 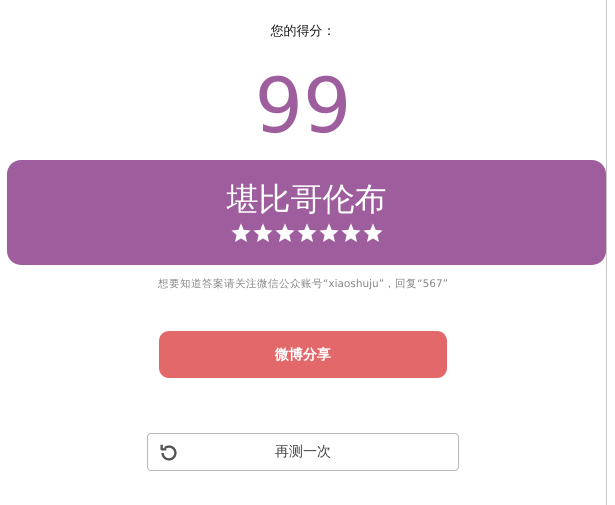 I want to click on score-label: 您的得分：, so click(x=303, y=32).